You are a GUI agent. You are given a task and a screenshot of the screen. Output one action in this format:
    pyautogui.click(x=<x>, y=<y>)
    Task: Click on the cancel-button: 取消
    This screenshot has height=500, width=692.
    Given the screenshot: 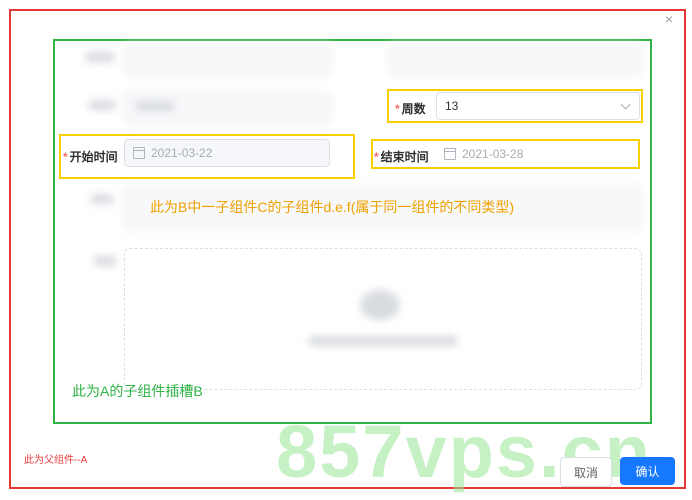 What is the action you would take?
    pyautogui.click(x=586, y=472)
    